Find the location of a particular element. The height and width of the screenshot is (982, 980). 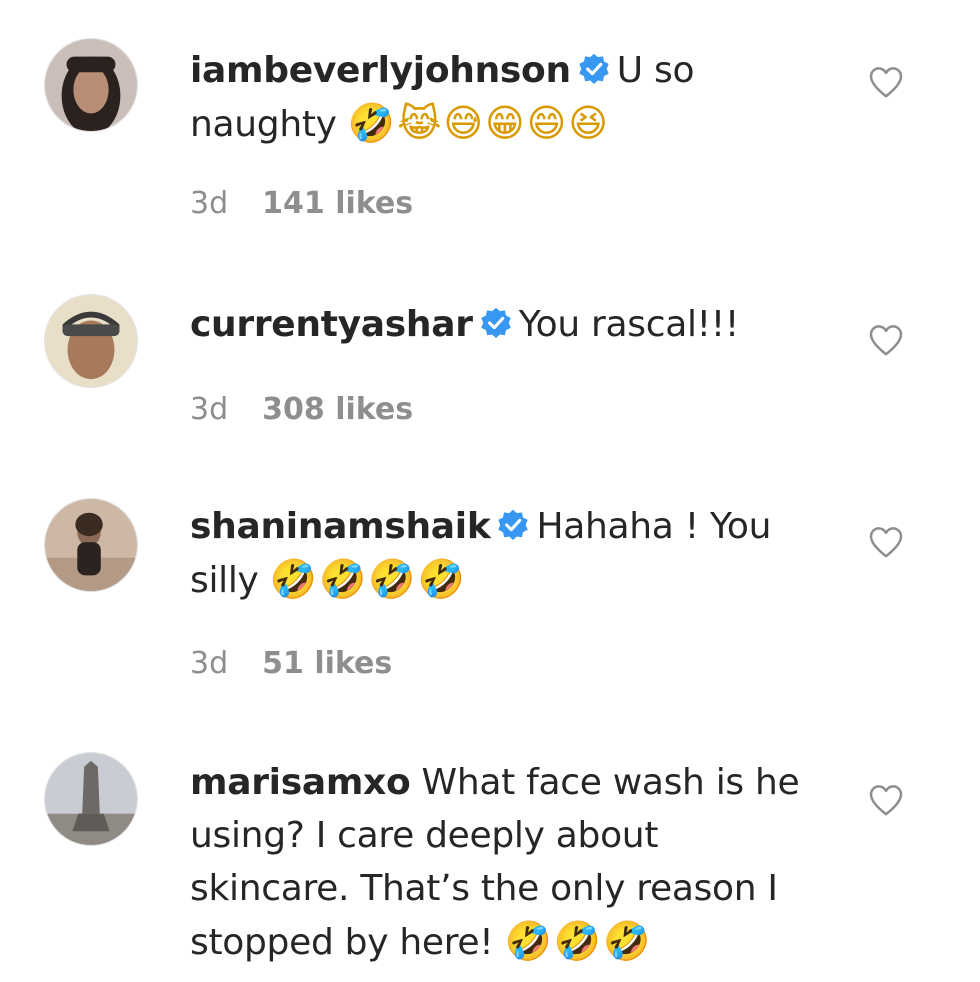

comment-body: shaninamshaik Hahaha ! You silly 🤣🤣🤣🤣 is located at coordinates (505, 553).